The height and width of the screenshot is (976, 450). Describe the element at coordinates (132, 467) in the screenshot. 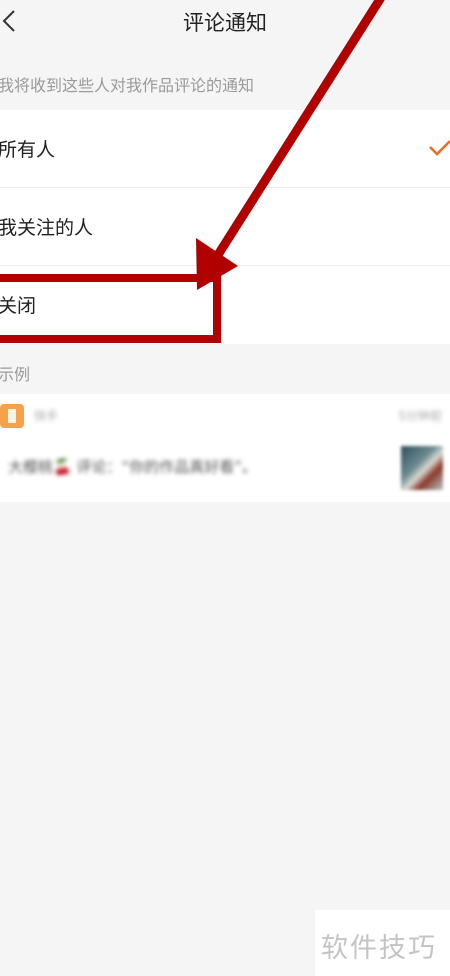

I see `notification-comment: 大樱桃🍒 评论：“你的作品真好看”。` at that location.